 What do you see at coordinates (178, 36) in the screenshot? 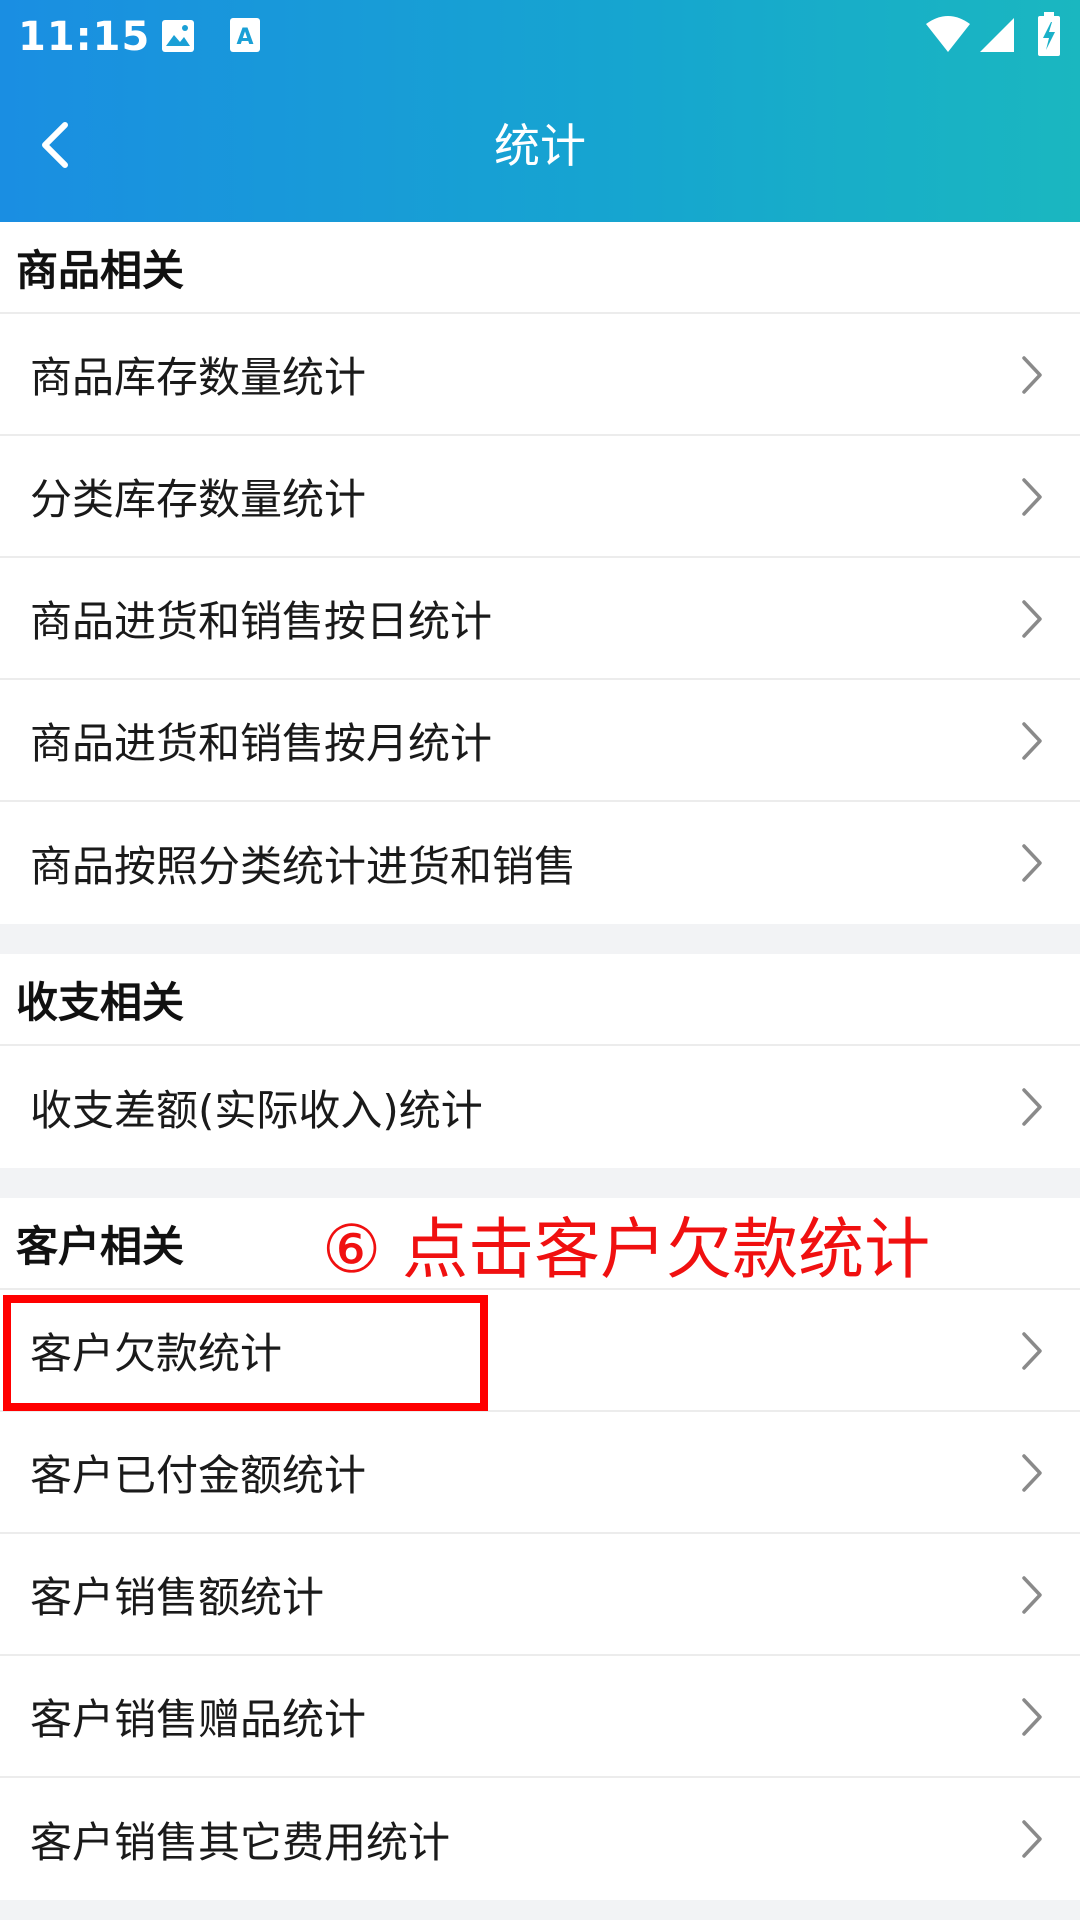
I see `image-icon` at bounding box center [178, 36].